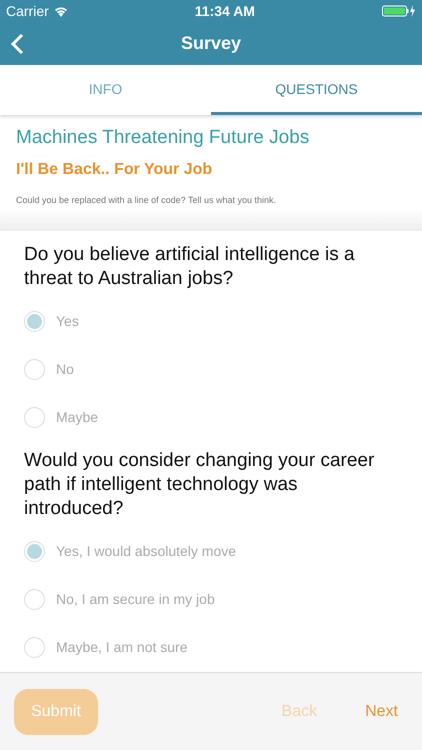  I want to click on option-label: No, so click(65, 369).